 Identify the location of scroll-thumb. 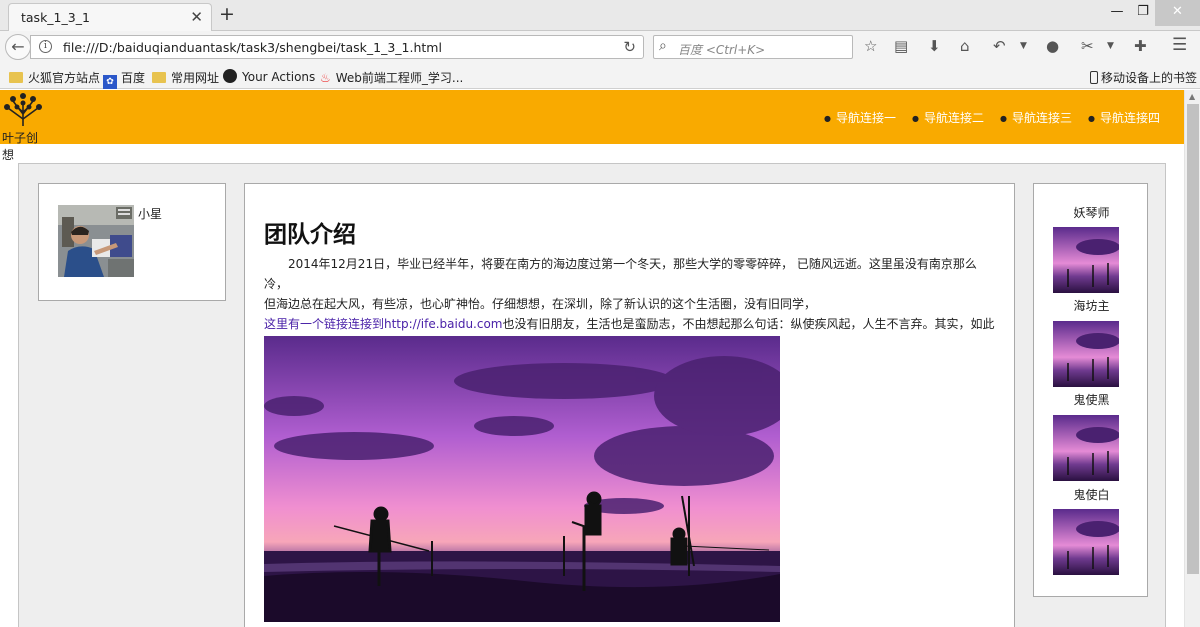
(1193, 339).